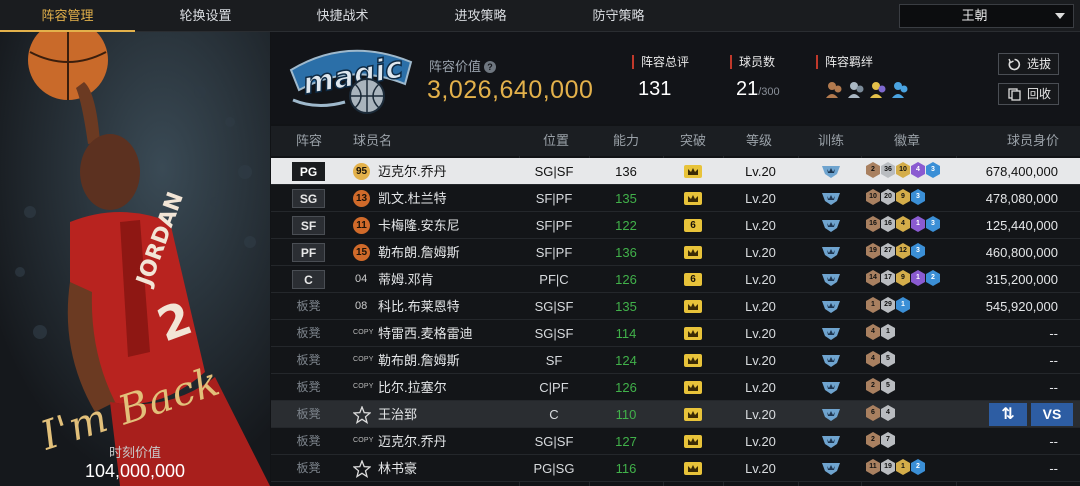 The image size is (1080, 486). What do you see at coordinates (918, 467) in the screenshot?
I see `badge-count-hex: 2` at bounding box center [918, 467].